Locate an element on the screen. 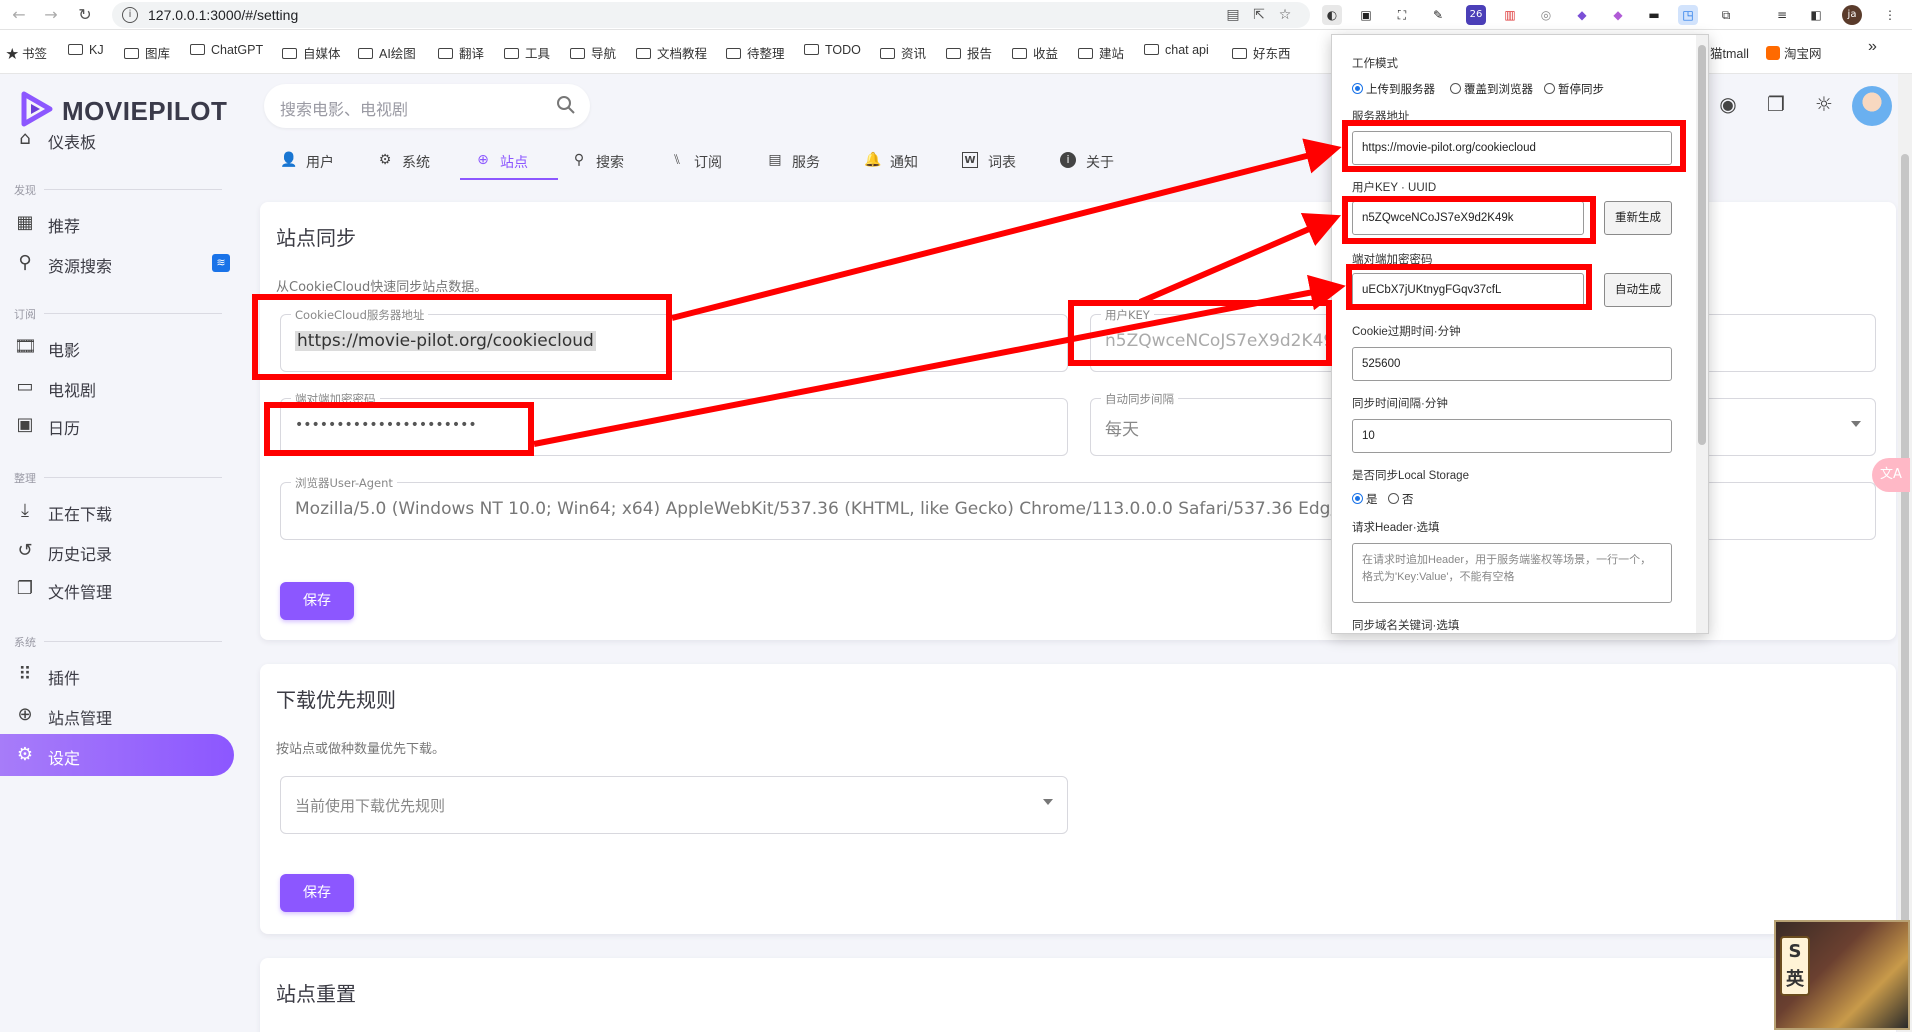 The height and width of the screenshot is (1032, 1912). sidebar-section-system: 系统 is located at coordinates (118, 642).